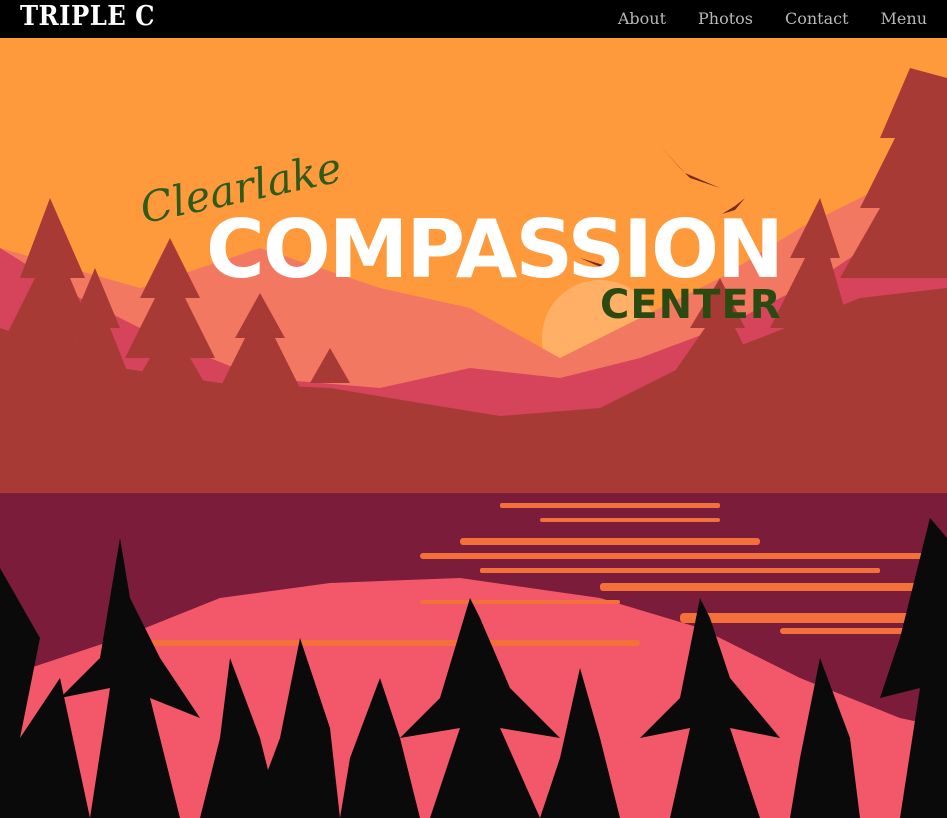  I want to click on nav-link-menu: Menu, so click(904, 18).